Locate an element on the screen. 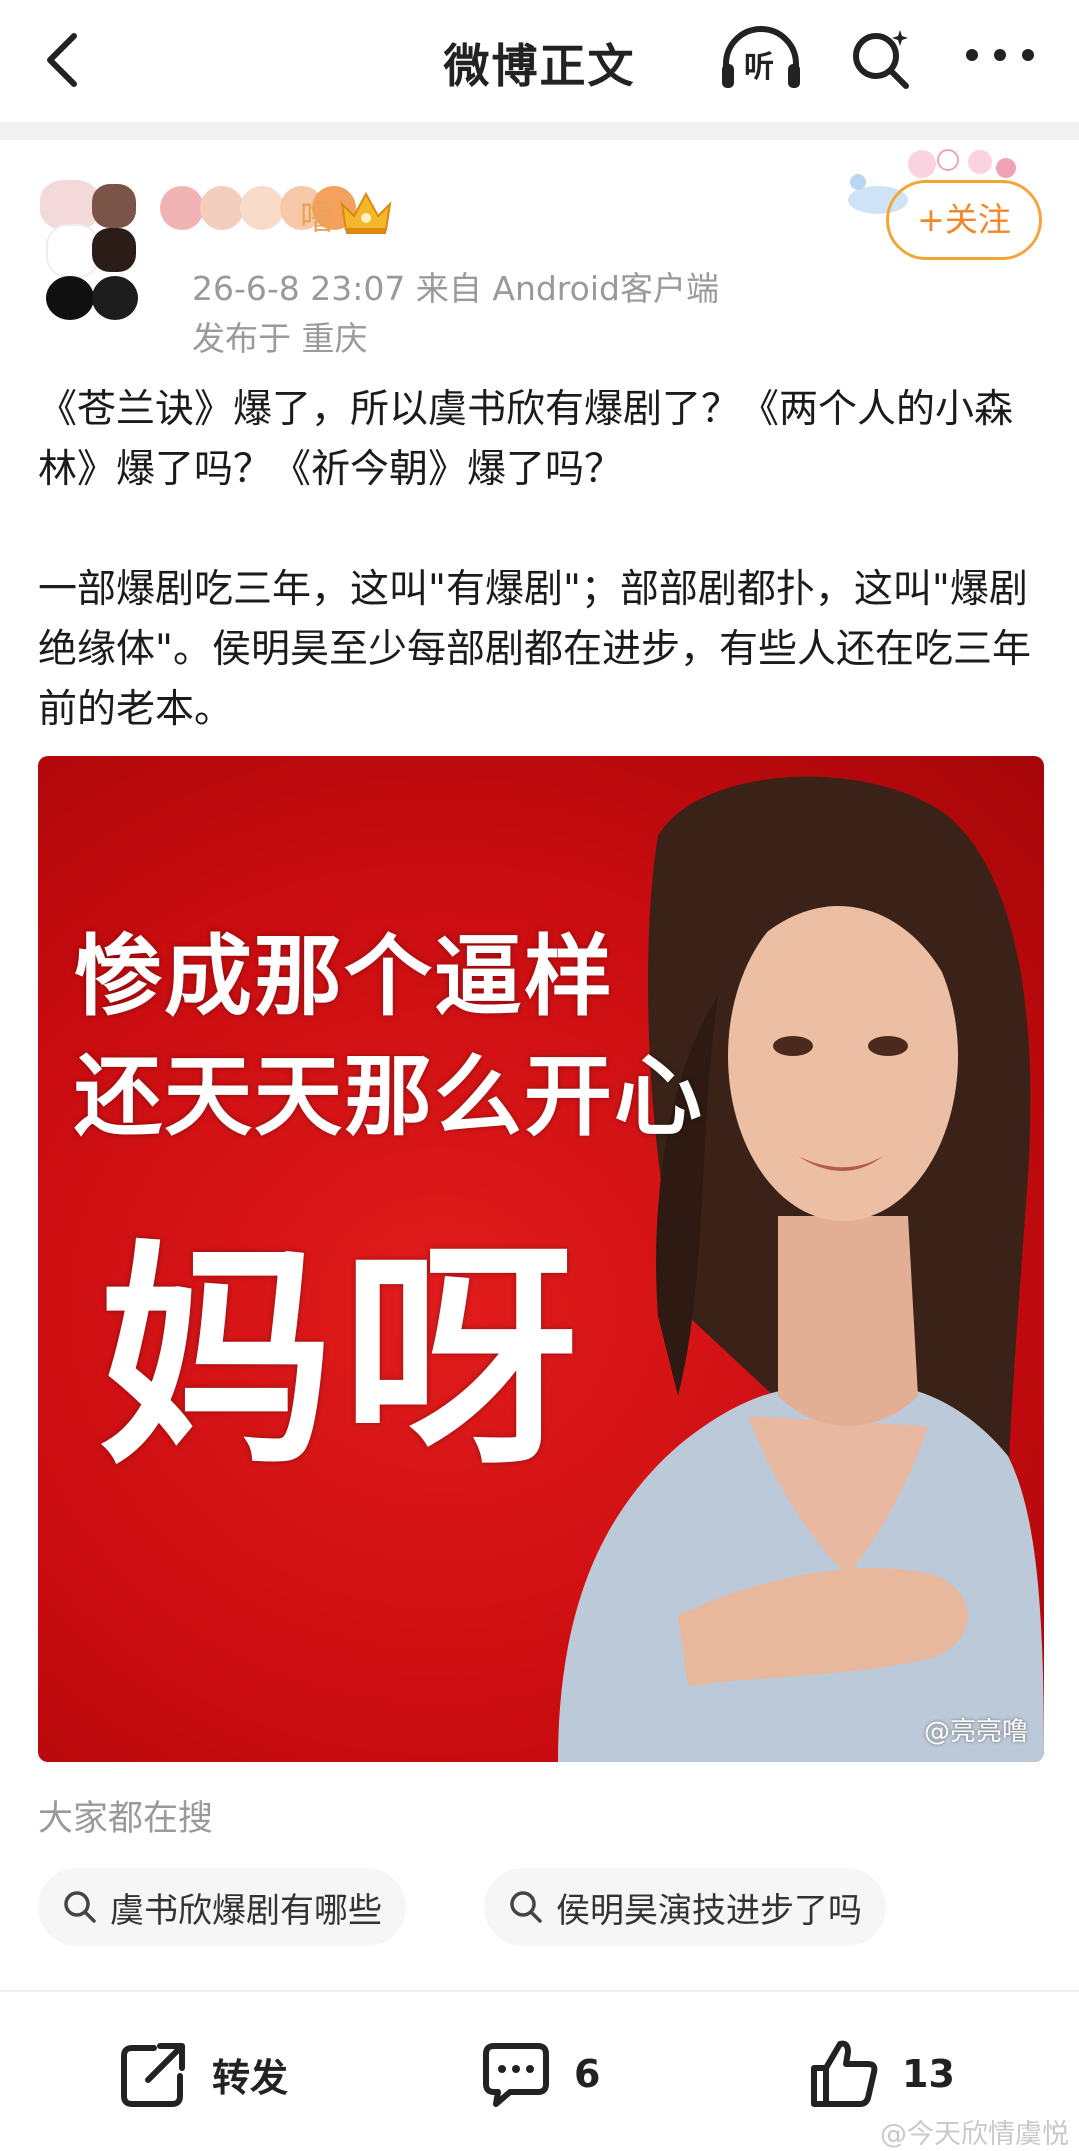 The width and height of the screenshot is (1079, 2151). post-paragraph: 《苍兰诀》爆了，所以虞书欣有爆剧了？《两个人的小森林》爆了吗？《祈今朝》爆了吗？ is located at coordinates (526, 439).